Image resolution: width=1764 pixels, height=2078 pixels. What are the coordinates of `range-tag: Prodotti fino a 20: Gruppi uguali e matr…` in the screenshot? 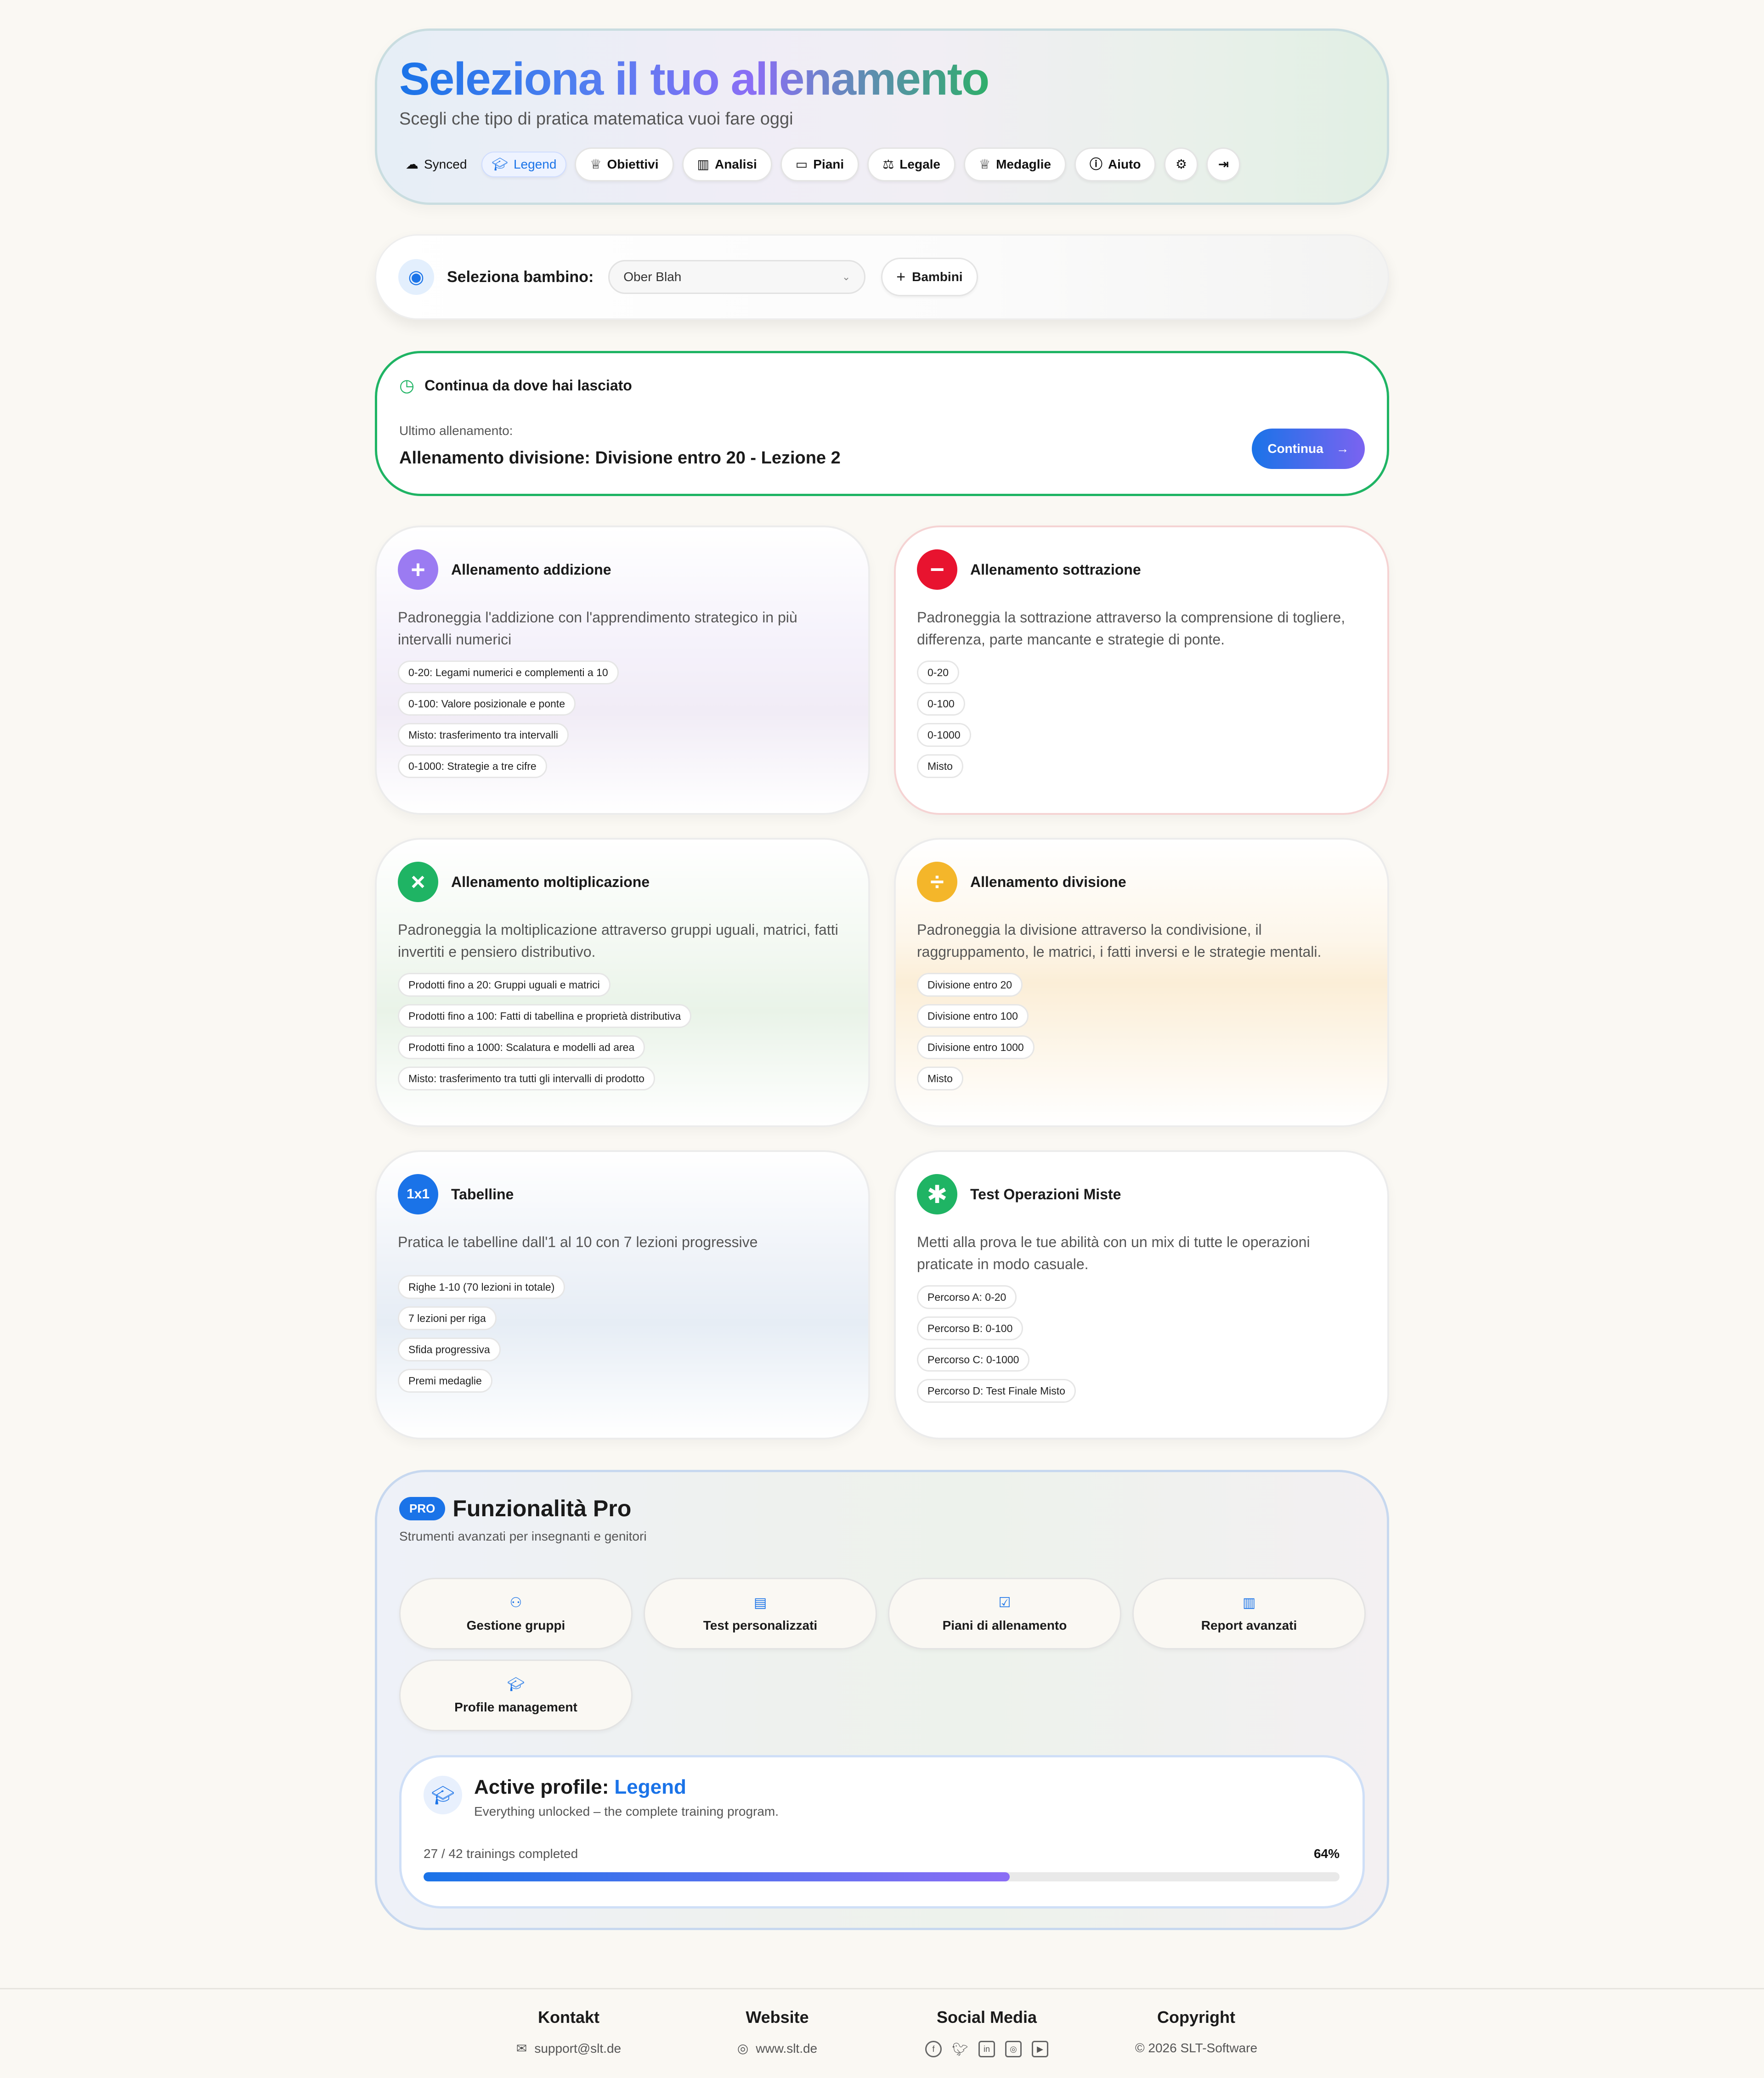 It's located at (505, 985).